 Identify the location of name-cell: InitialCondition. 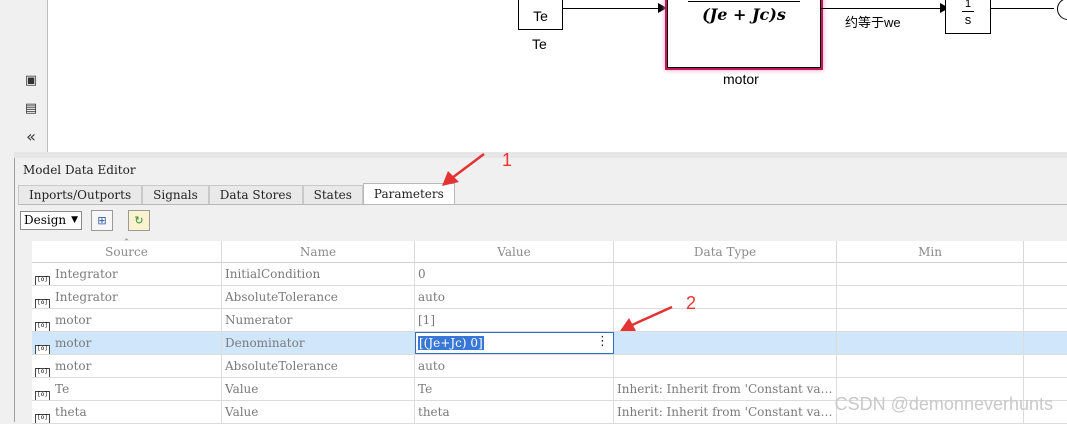
(318, 274).